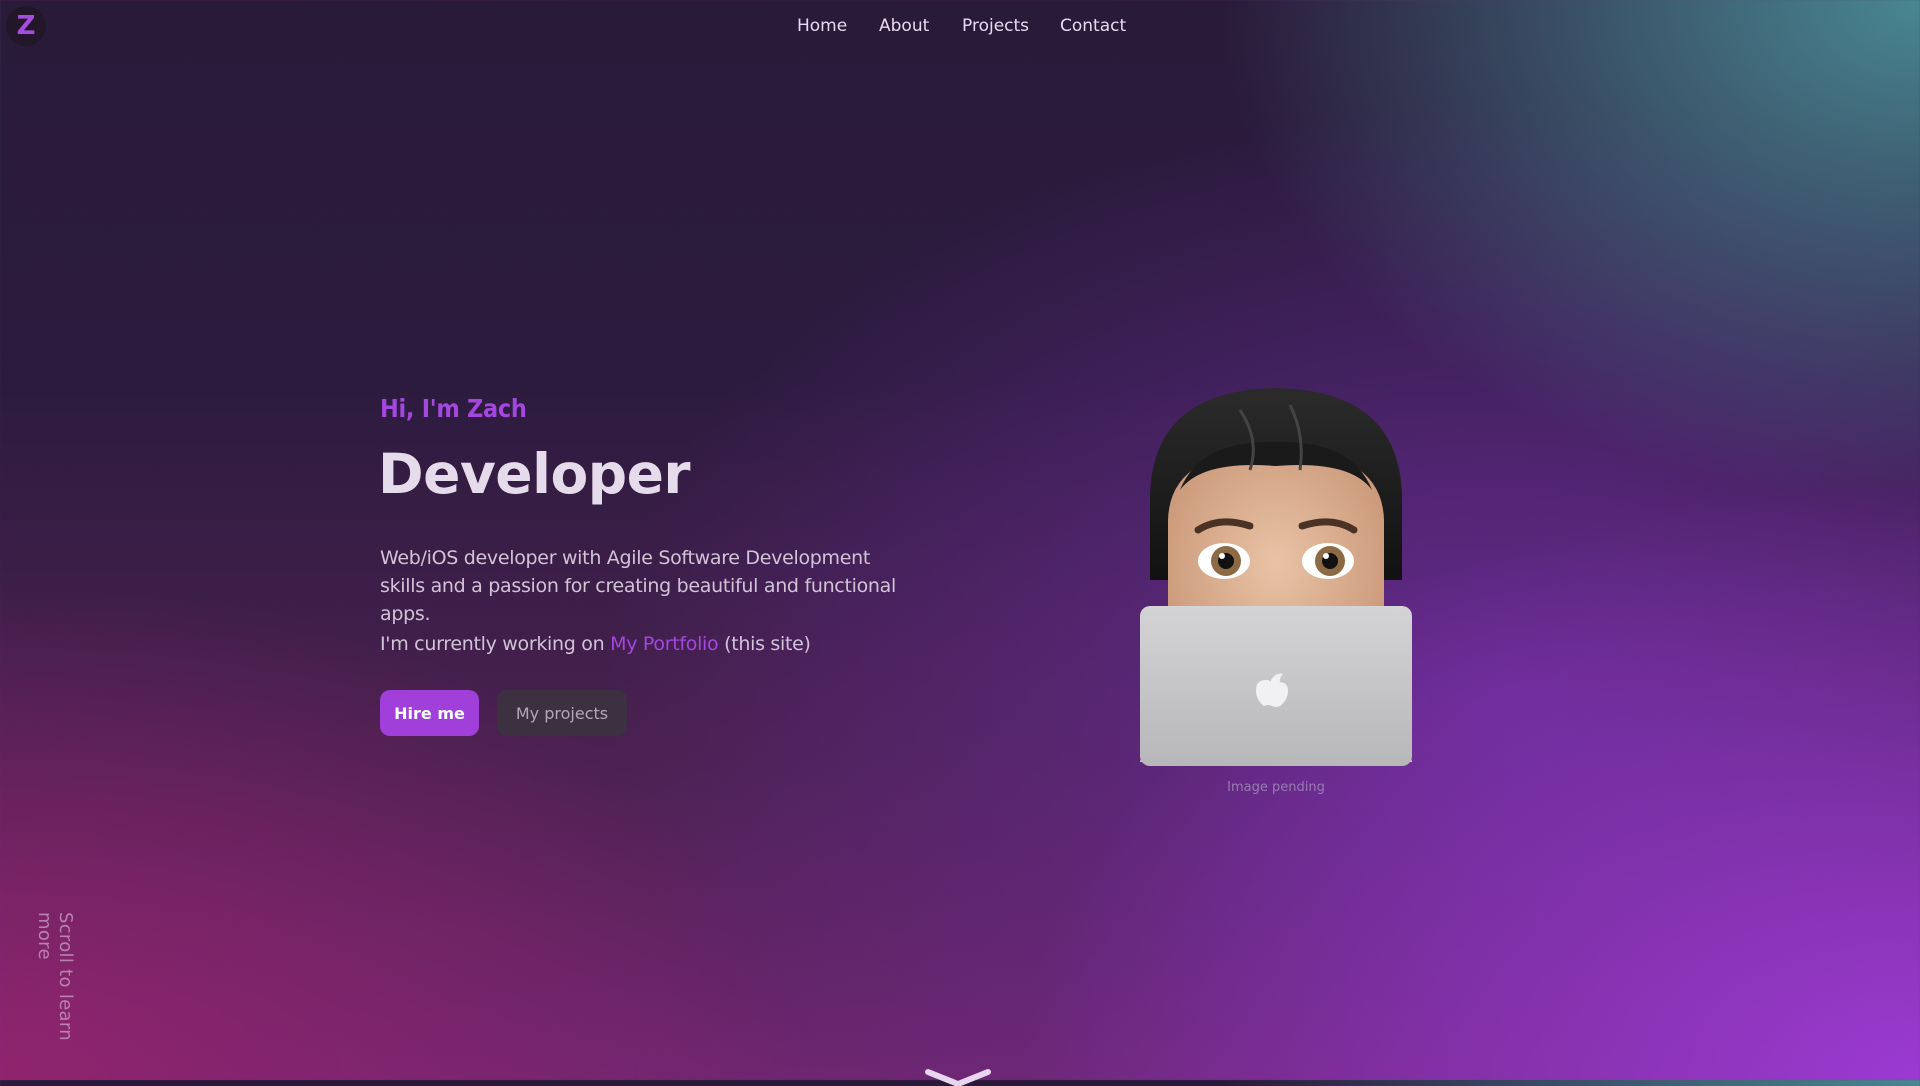  Describe the element at coordinates (55, 976) in the screenshot. I see `scroll-hint: Scroll to learn more` at that location.